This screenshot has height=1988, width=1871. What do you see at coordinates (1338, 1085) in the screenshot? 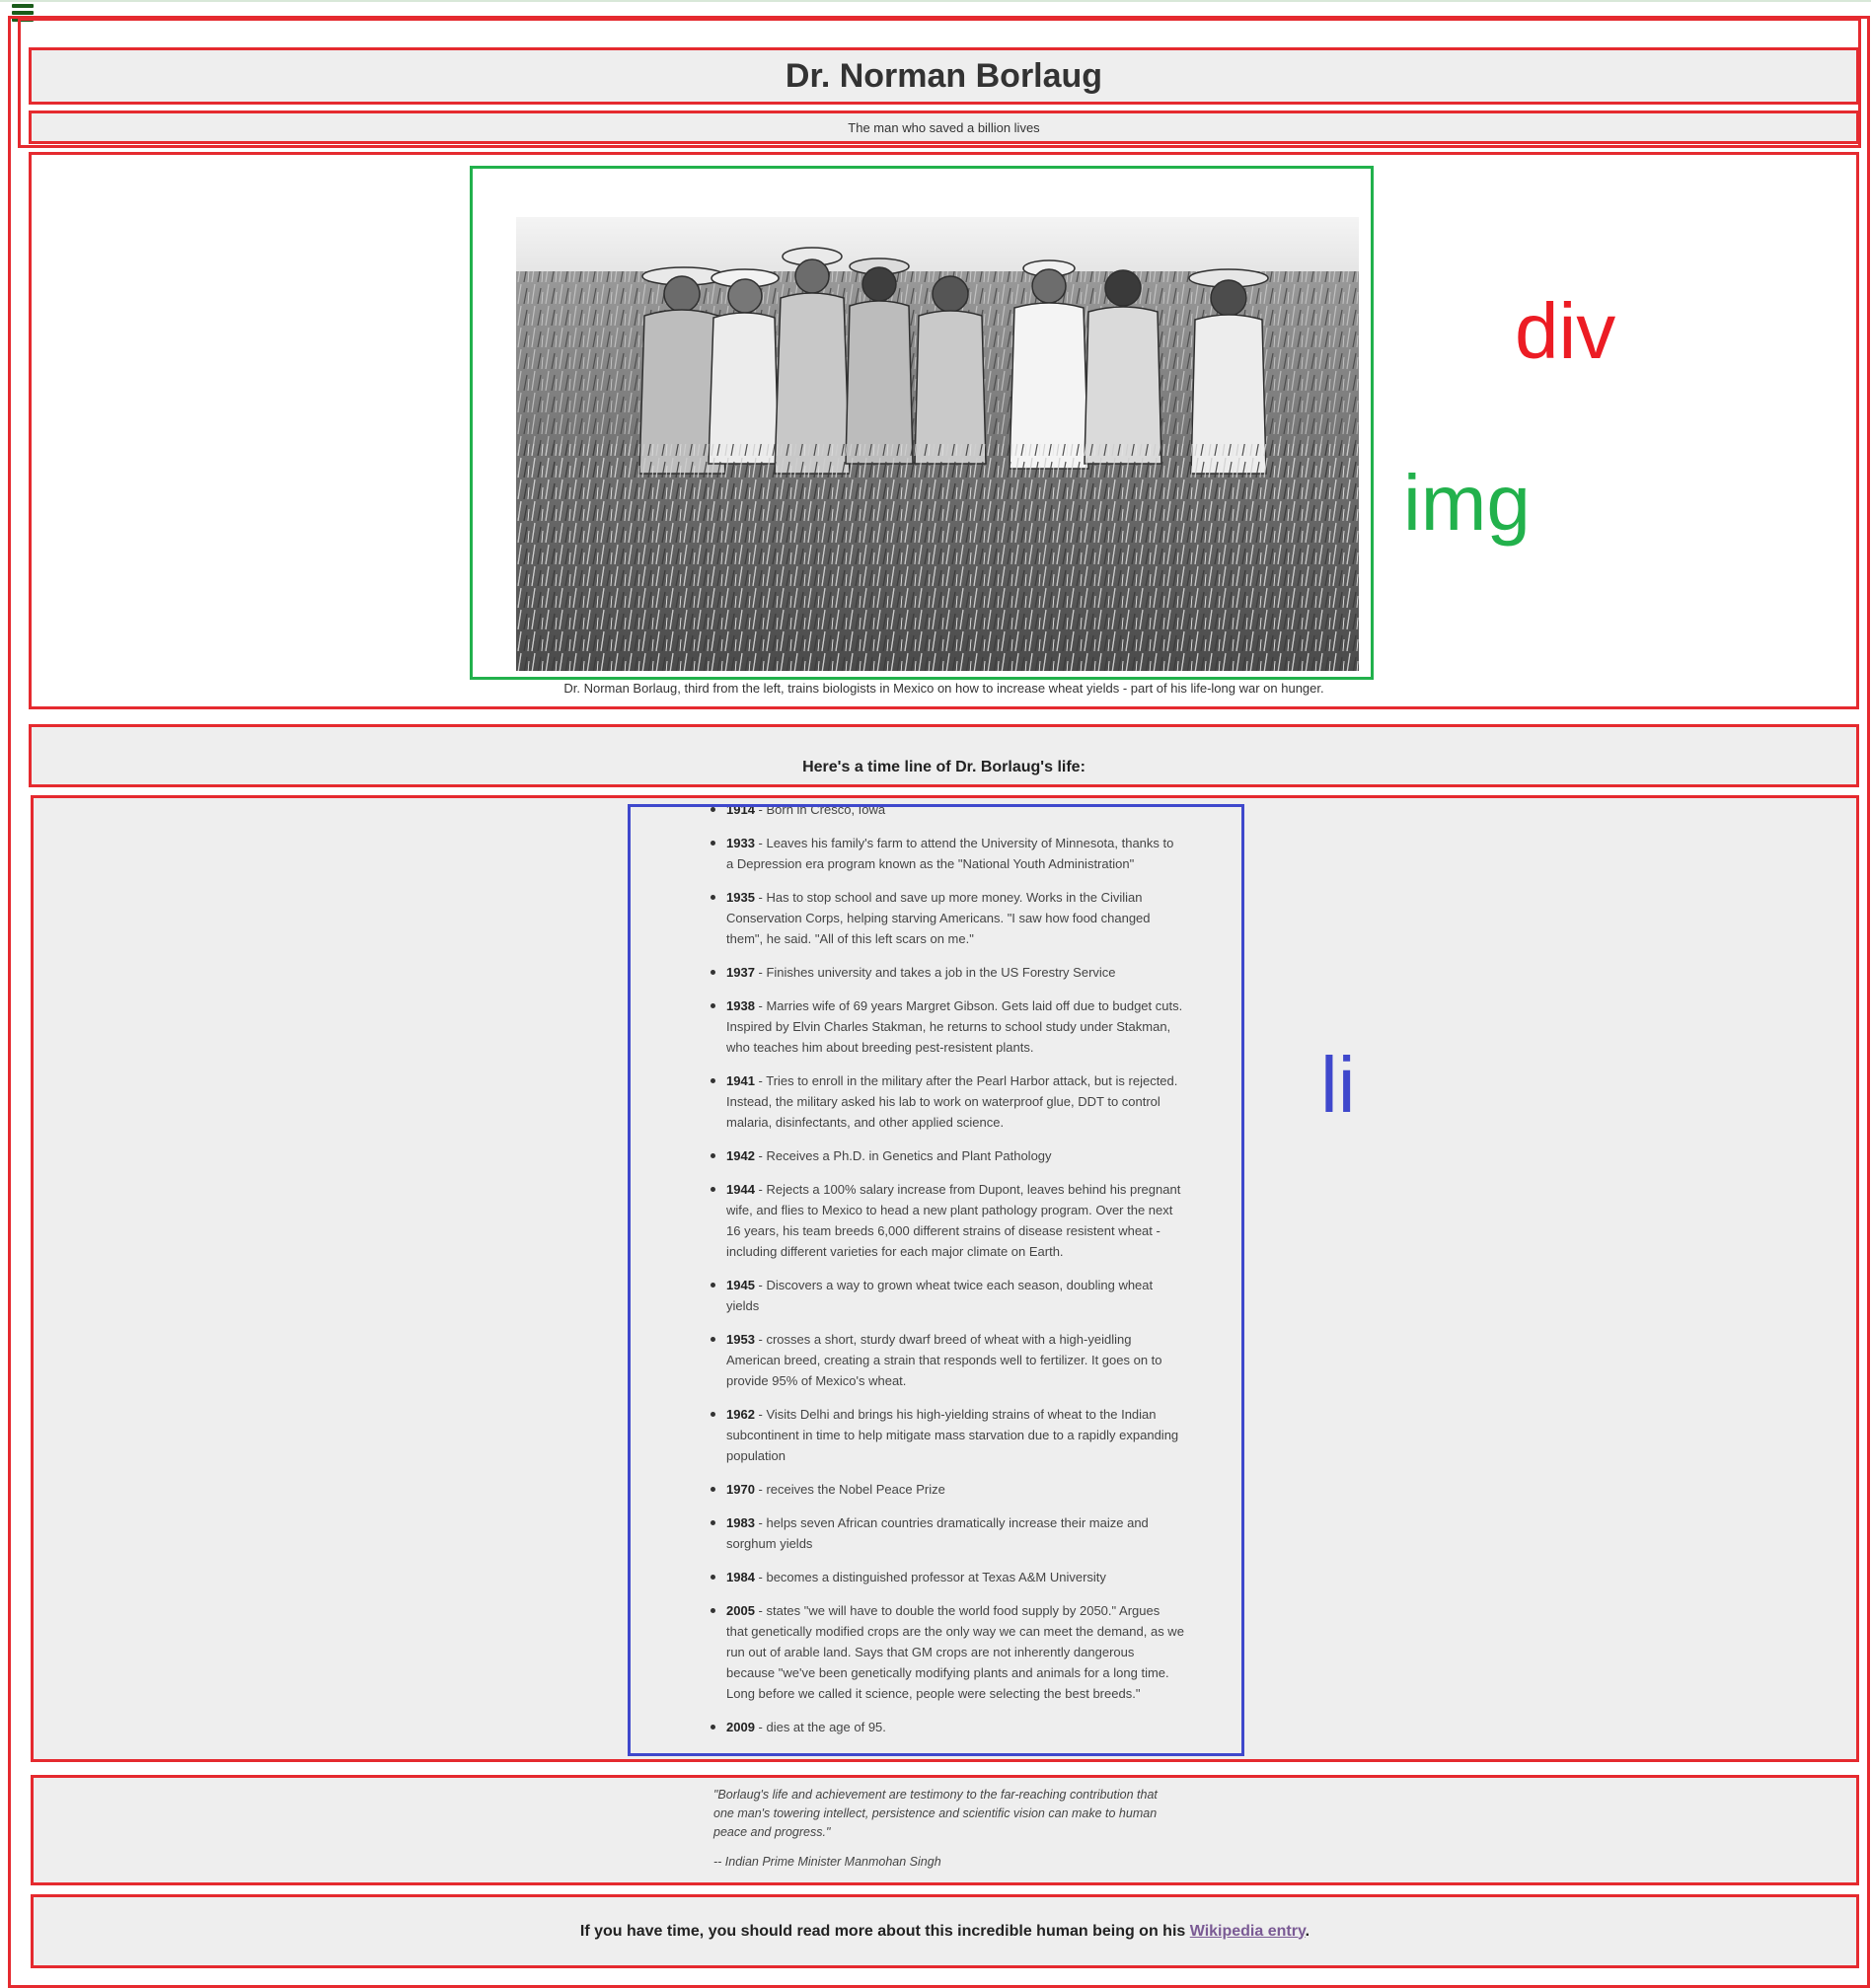
I see `li-annotation-label: li` at bounding box center [1338, 1085].